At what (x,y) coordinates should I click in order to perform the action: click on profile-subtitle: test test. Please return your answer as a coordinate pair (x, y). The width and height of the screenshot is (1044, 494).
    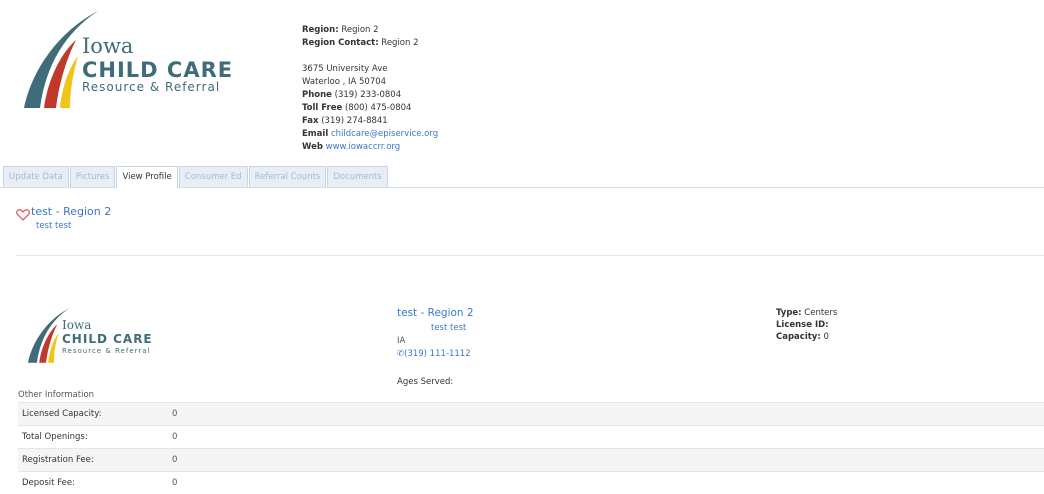
    Looking at the image, I should click on (53, 226).